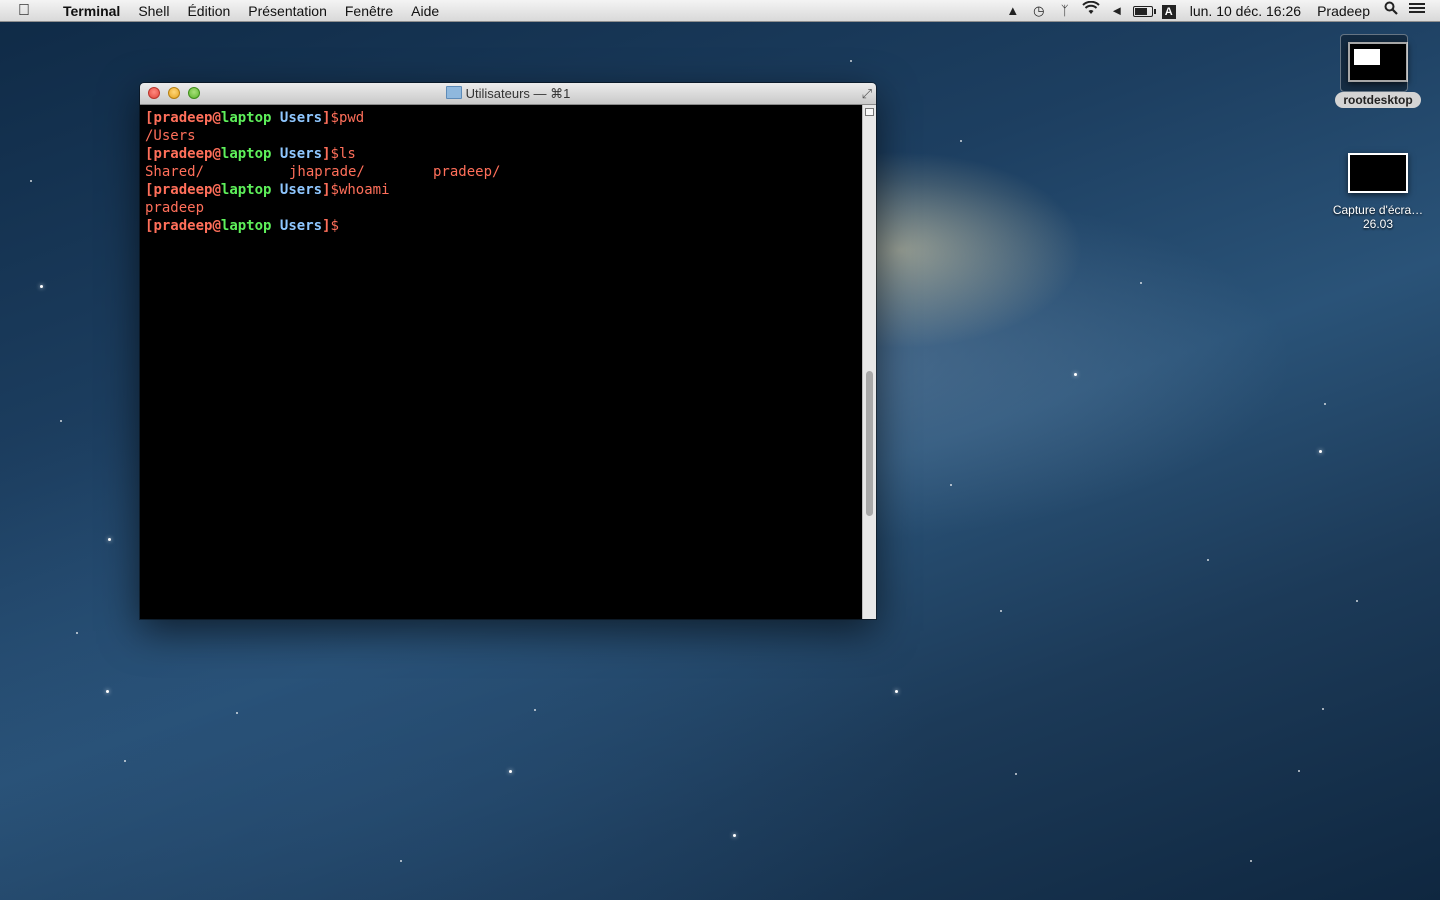 Image resolution: width=1440 pixels, height=900 pixels. Describe the element at coordinates (1245, 11) in the screenshot. I see `menu-clock: lun. 10 déc. 16:26` at that location.